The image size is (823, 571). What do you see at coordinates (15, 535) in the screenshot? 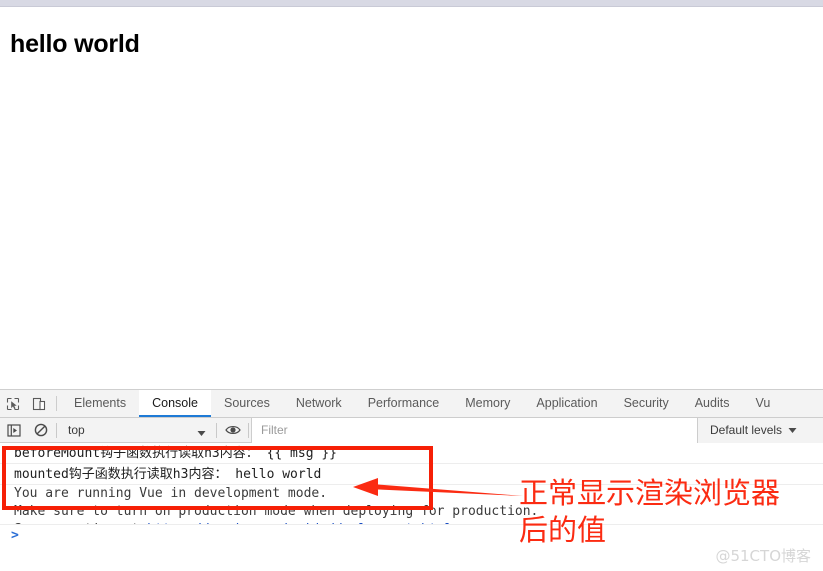
I see `console-prompt-caret-icon: >` at bounding box center [15, 535].